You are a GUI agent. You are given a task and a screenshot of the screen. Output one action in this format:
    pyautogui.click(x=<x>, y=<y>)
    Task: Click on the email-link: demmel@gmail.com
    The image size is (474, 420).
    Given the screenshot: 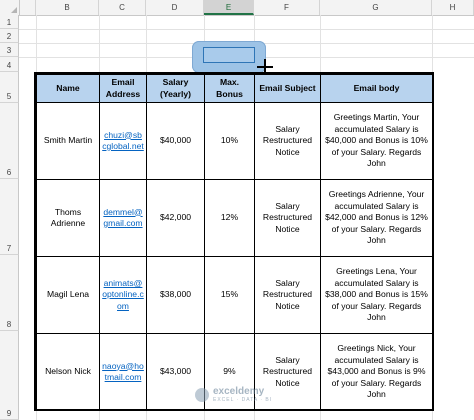 What is the action you would take?
    pyautogui.click(x=122, y=218)
    